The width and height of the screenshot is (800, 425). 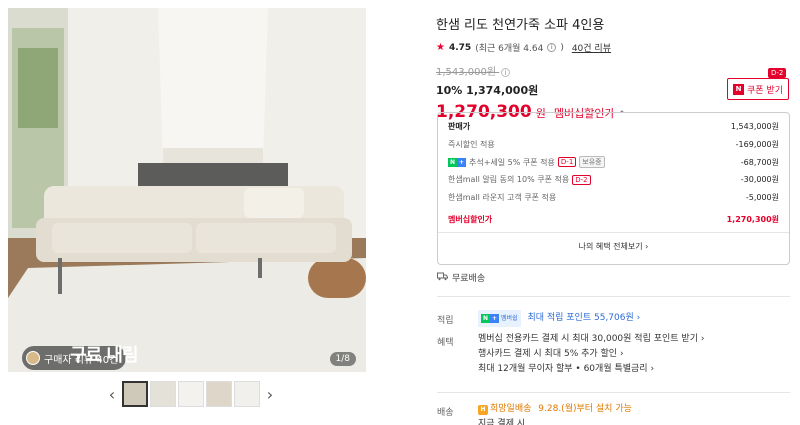 I want to click on points-label: 적립, so click(x=445, y=321).